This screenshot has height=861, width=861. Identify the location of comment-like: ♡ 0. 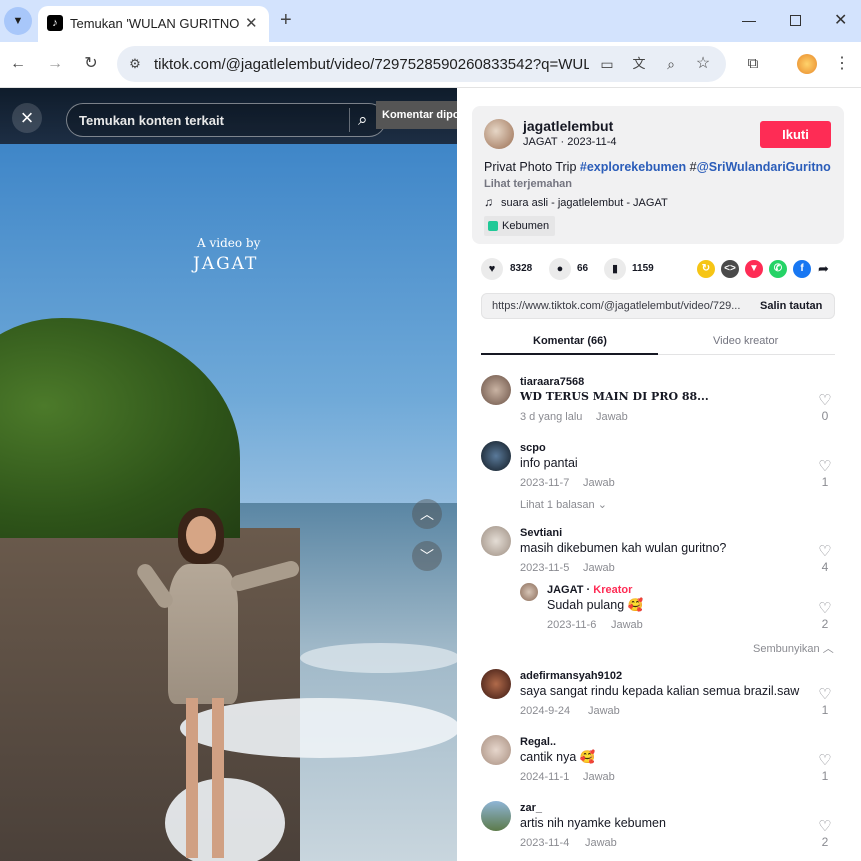
(825, 408).